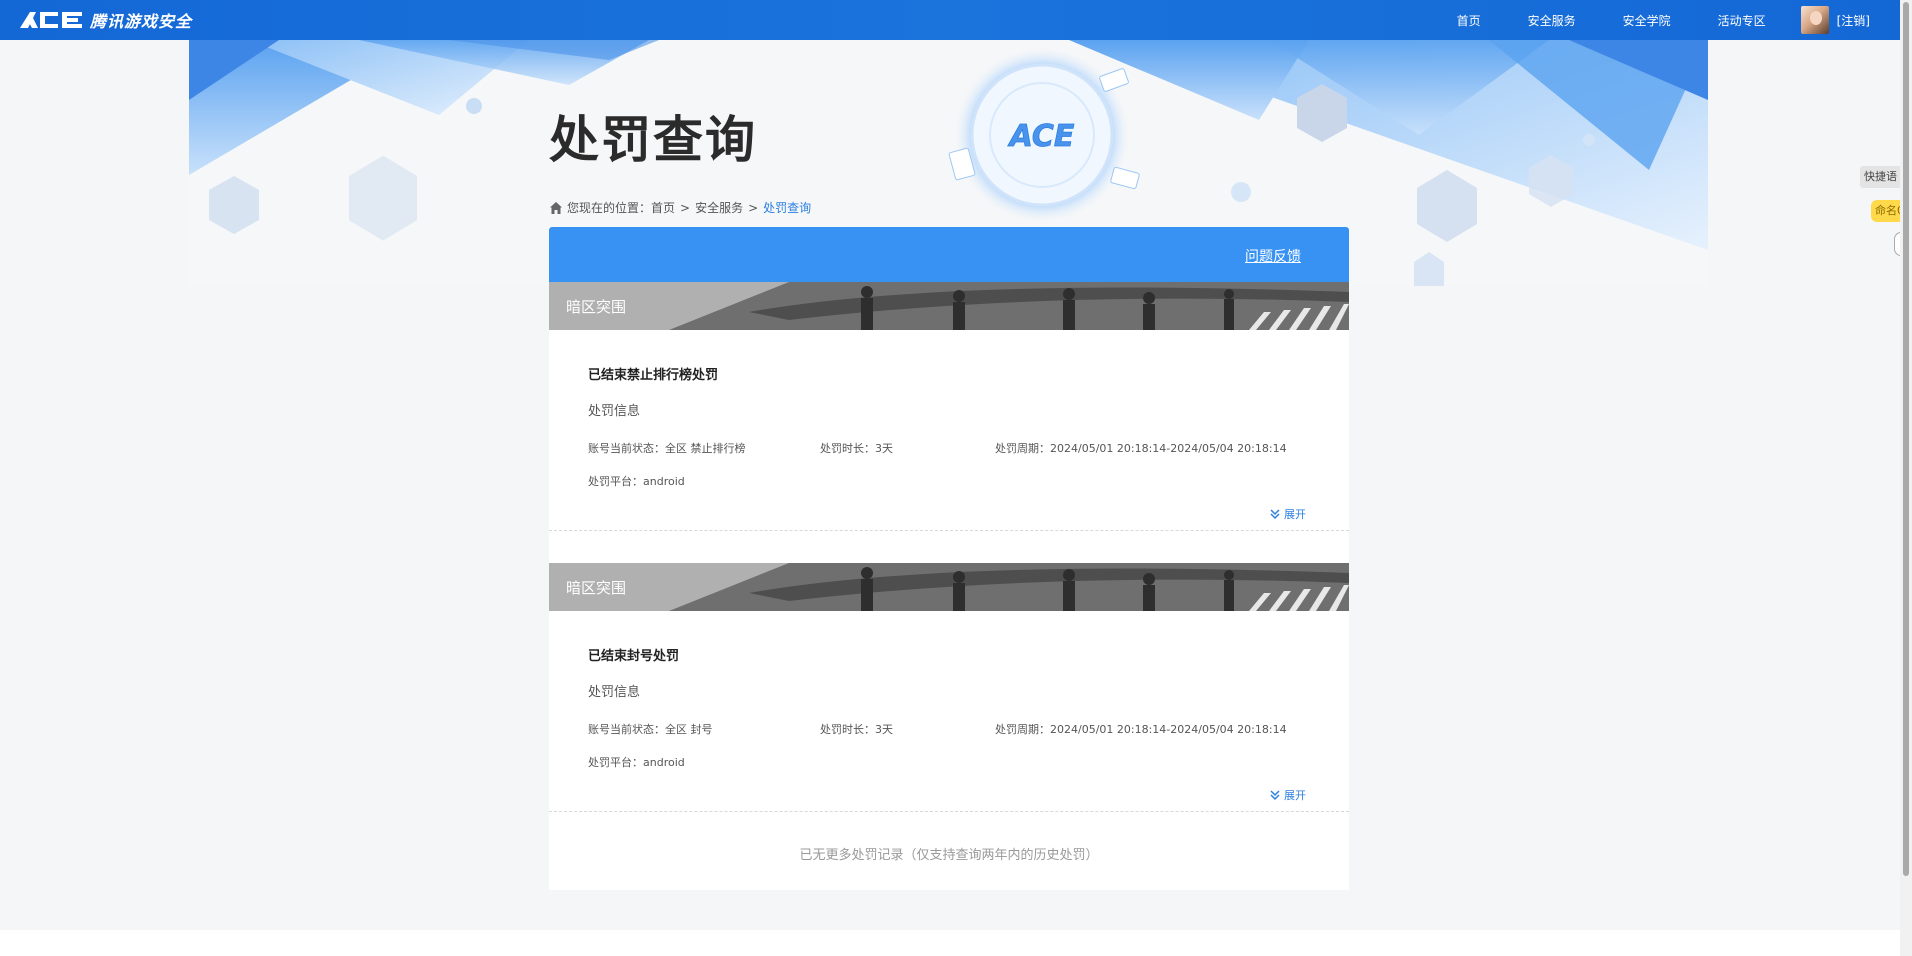 The image size is (1912, 956). I want to click on page-title: 处罚查询, so click(653, 139).